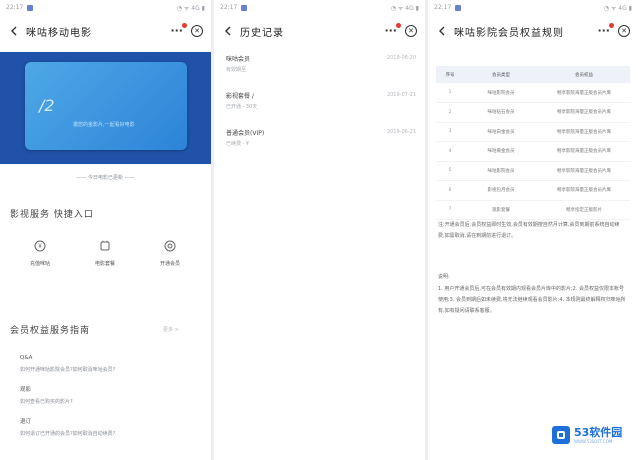  What do you see at coordinates (170, 246) in the screenshot?
I see `vip-icon` at bounding box center [170, 246].